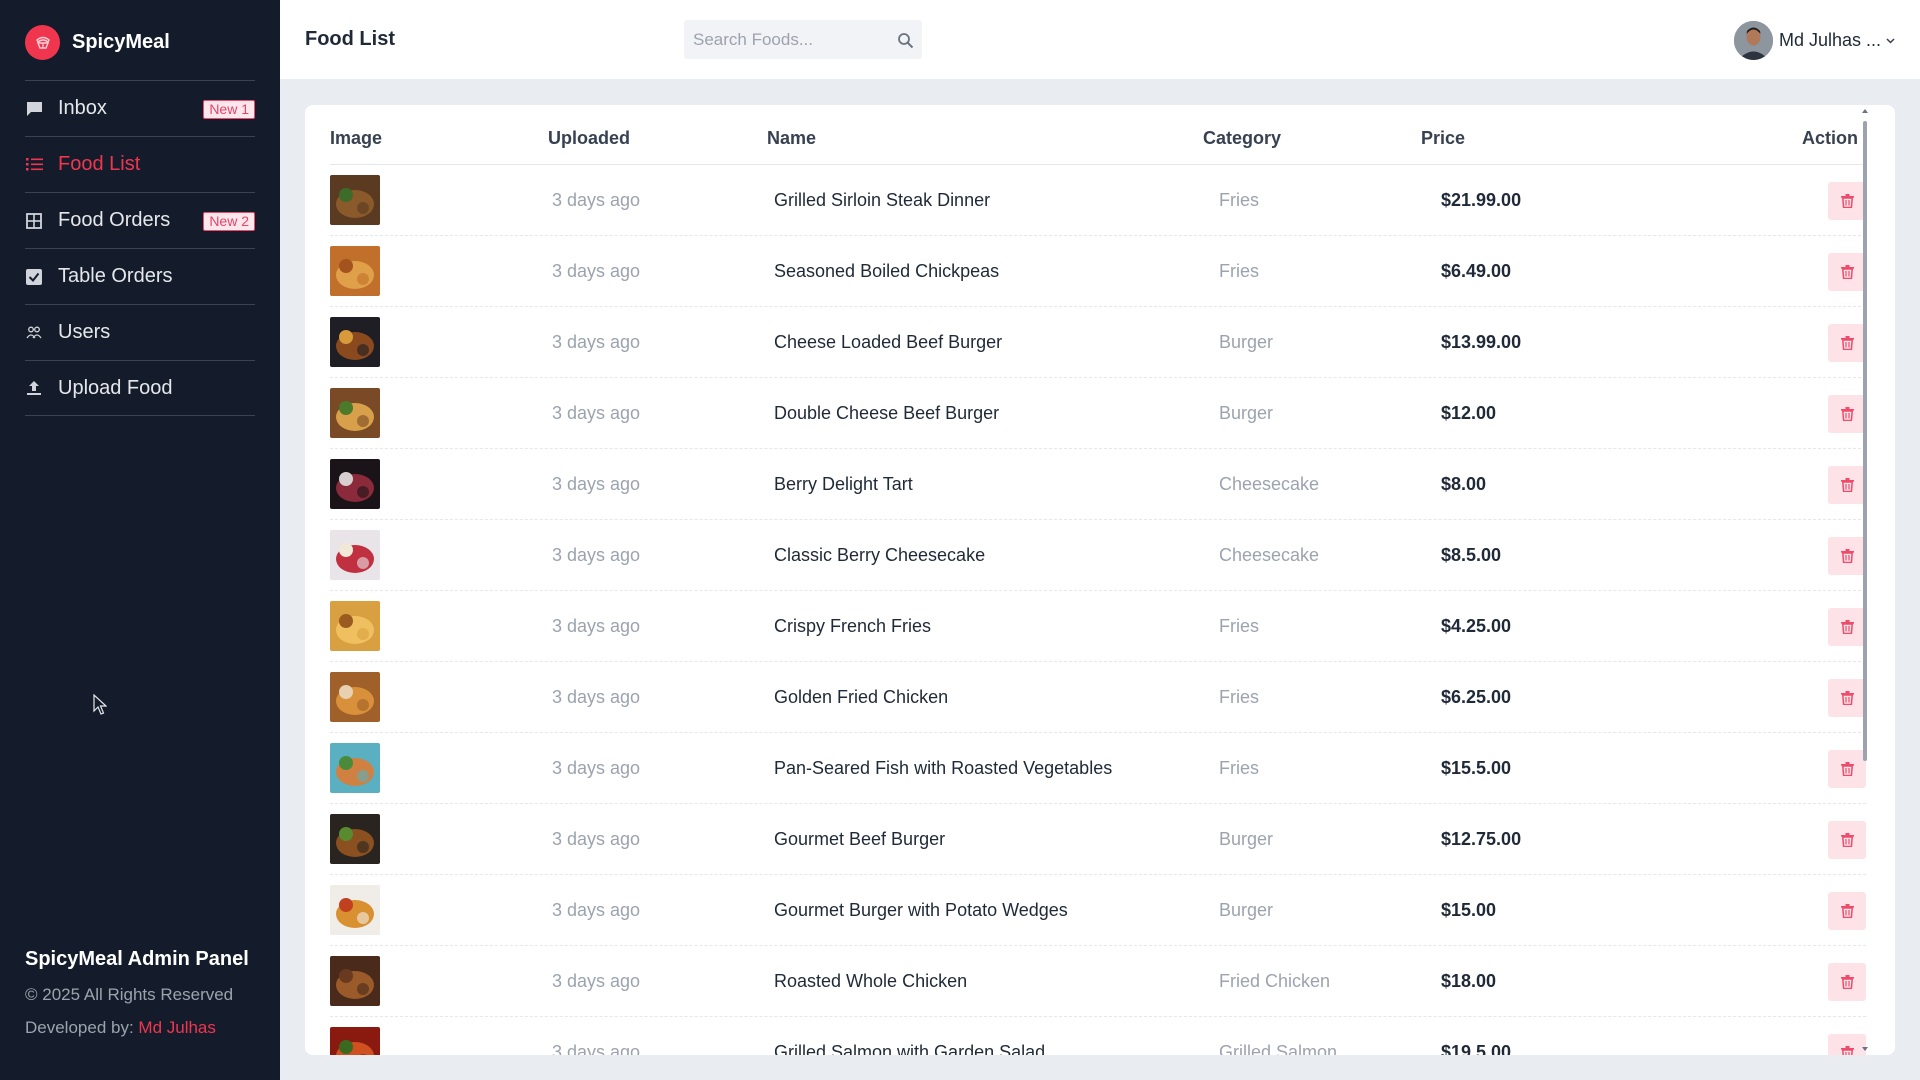 This screenshot has height=1080, width=1920. Describe the element at coordinates (121, 41) in the screenshot. I see `brand-name: SpicyMeal` at that location.